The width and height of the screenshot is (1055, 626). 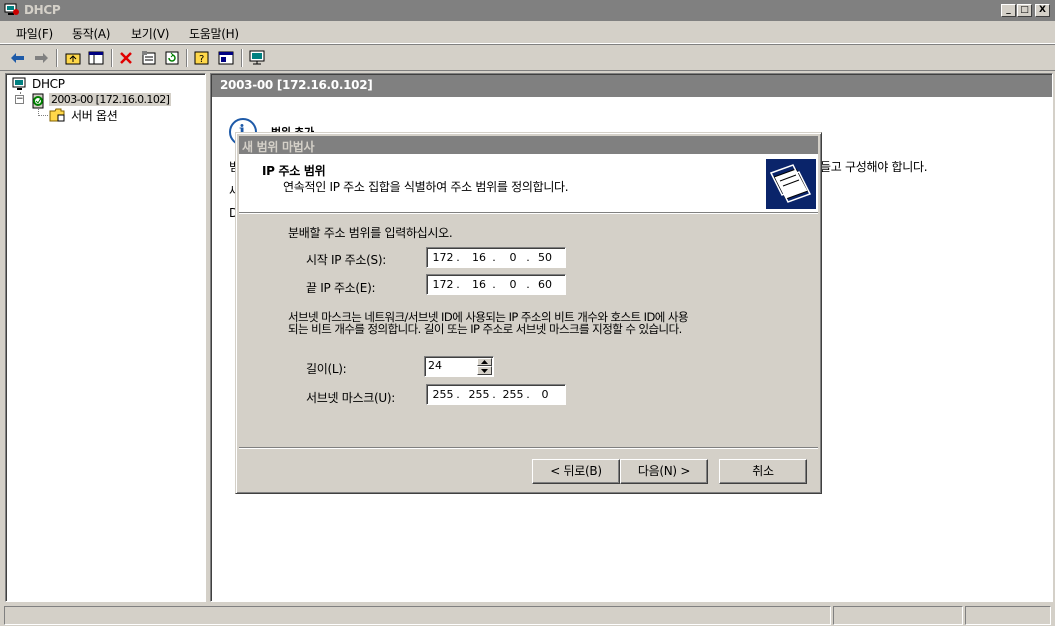 I want to click on folder-options-icon, so click(x=57, y=115).